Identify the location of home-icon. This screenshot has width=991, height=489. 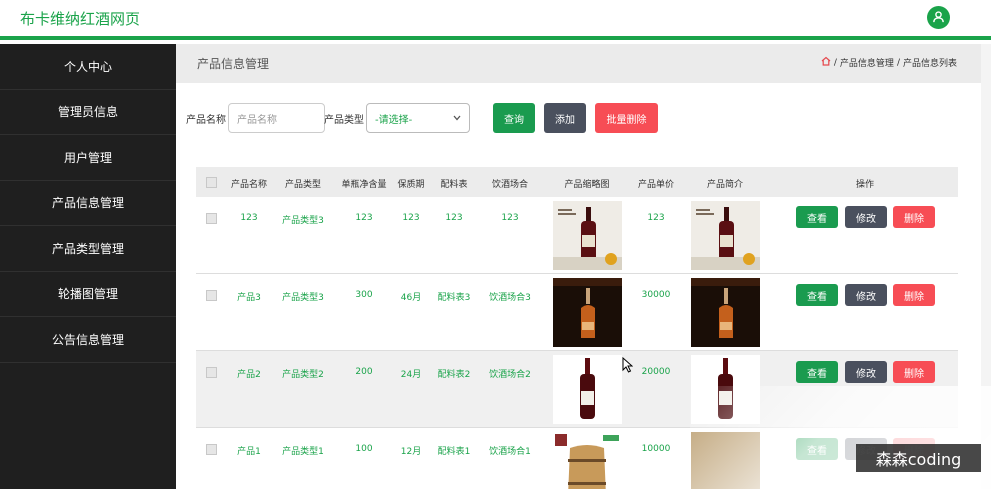
(826, 62).